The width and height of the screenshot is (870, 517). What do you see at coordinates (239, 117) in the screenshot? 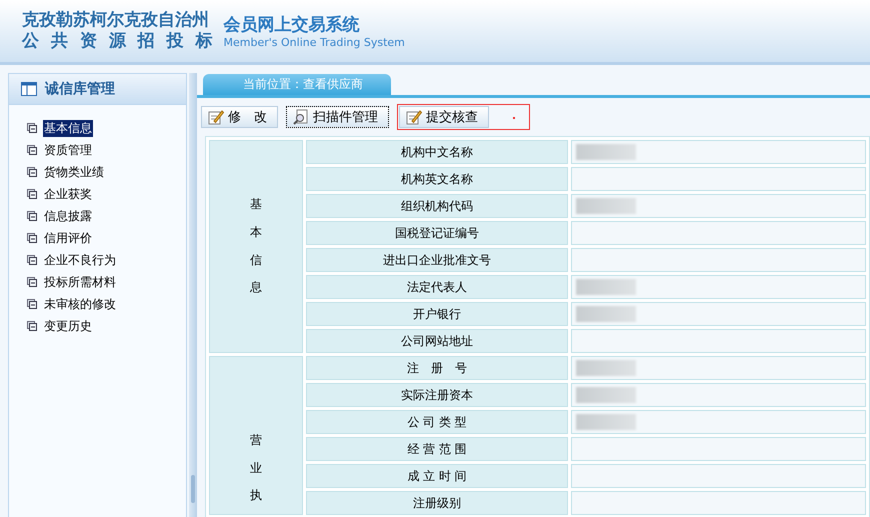
I see `toolbar-button: 修 改` at bounding box center [239, 117].